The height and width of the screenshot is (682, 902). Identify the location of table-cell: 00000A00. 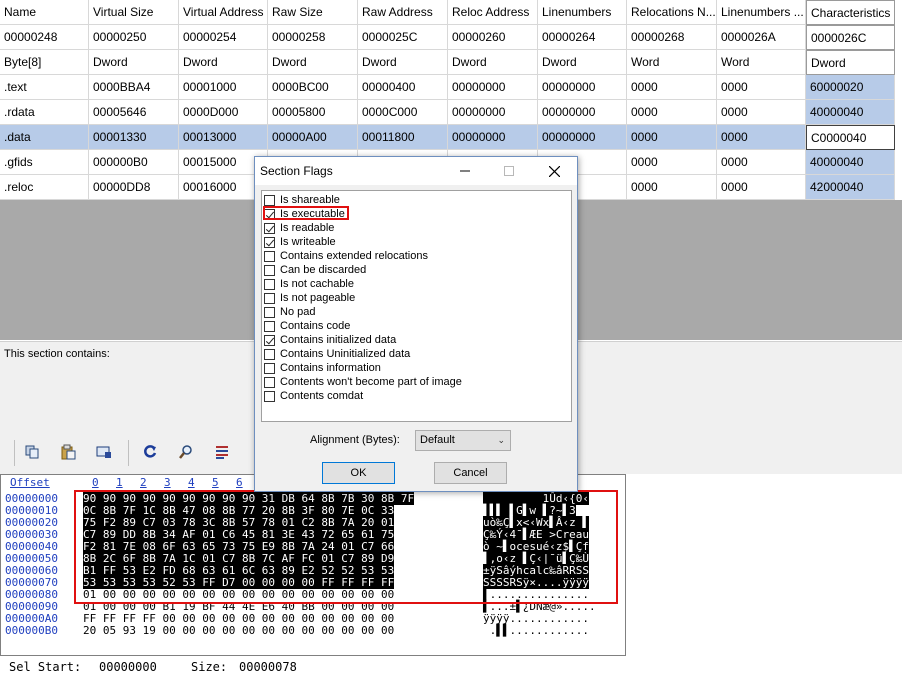
(313, 137).